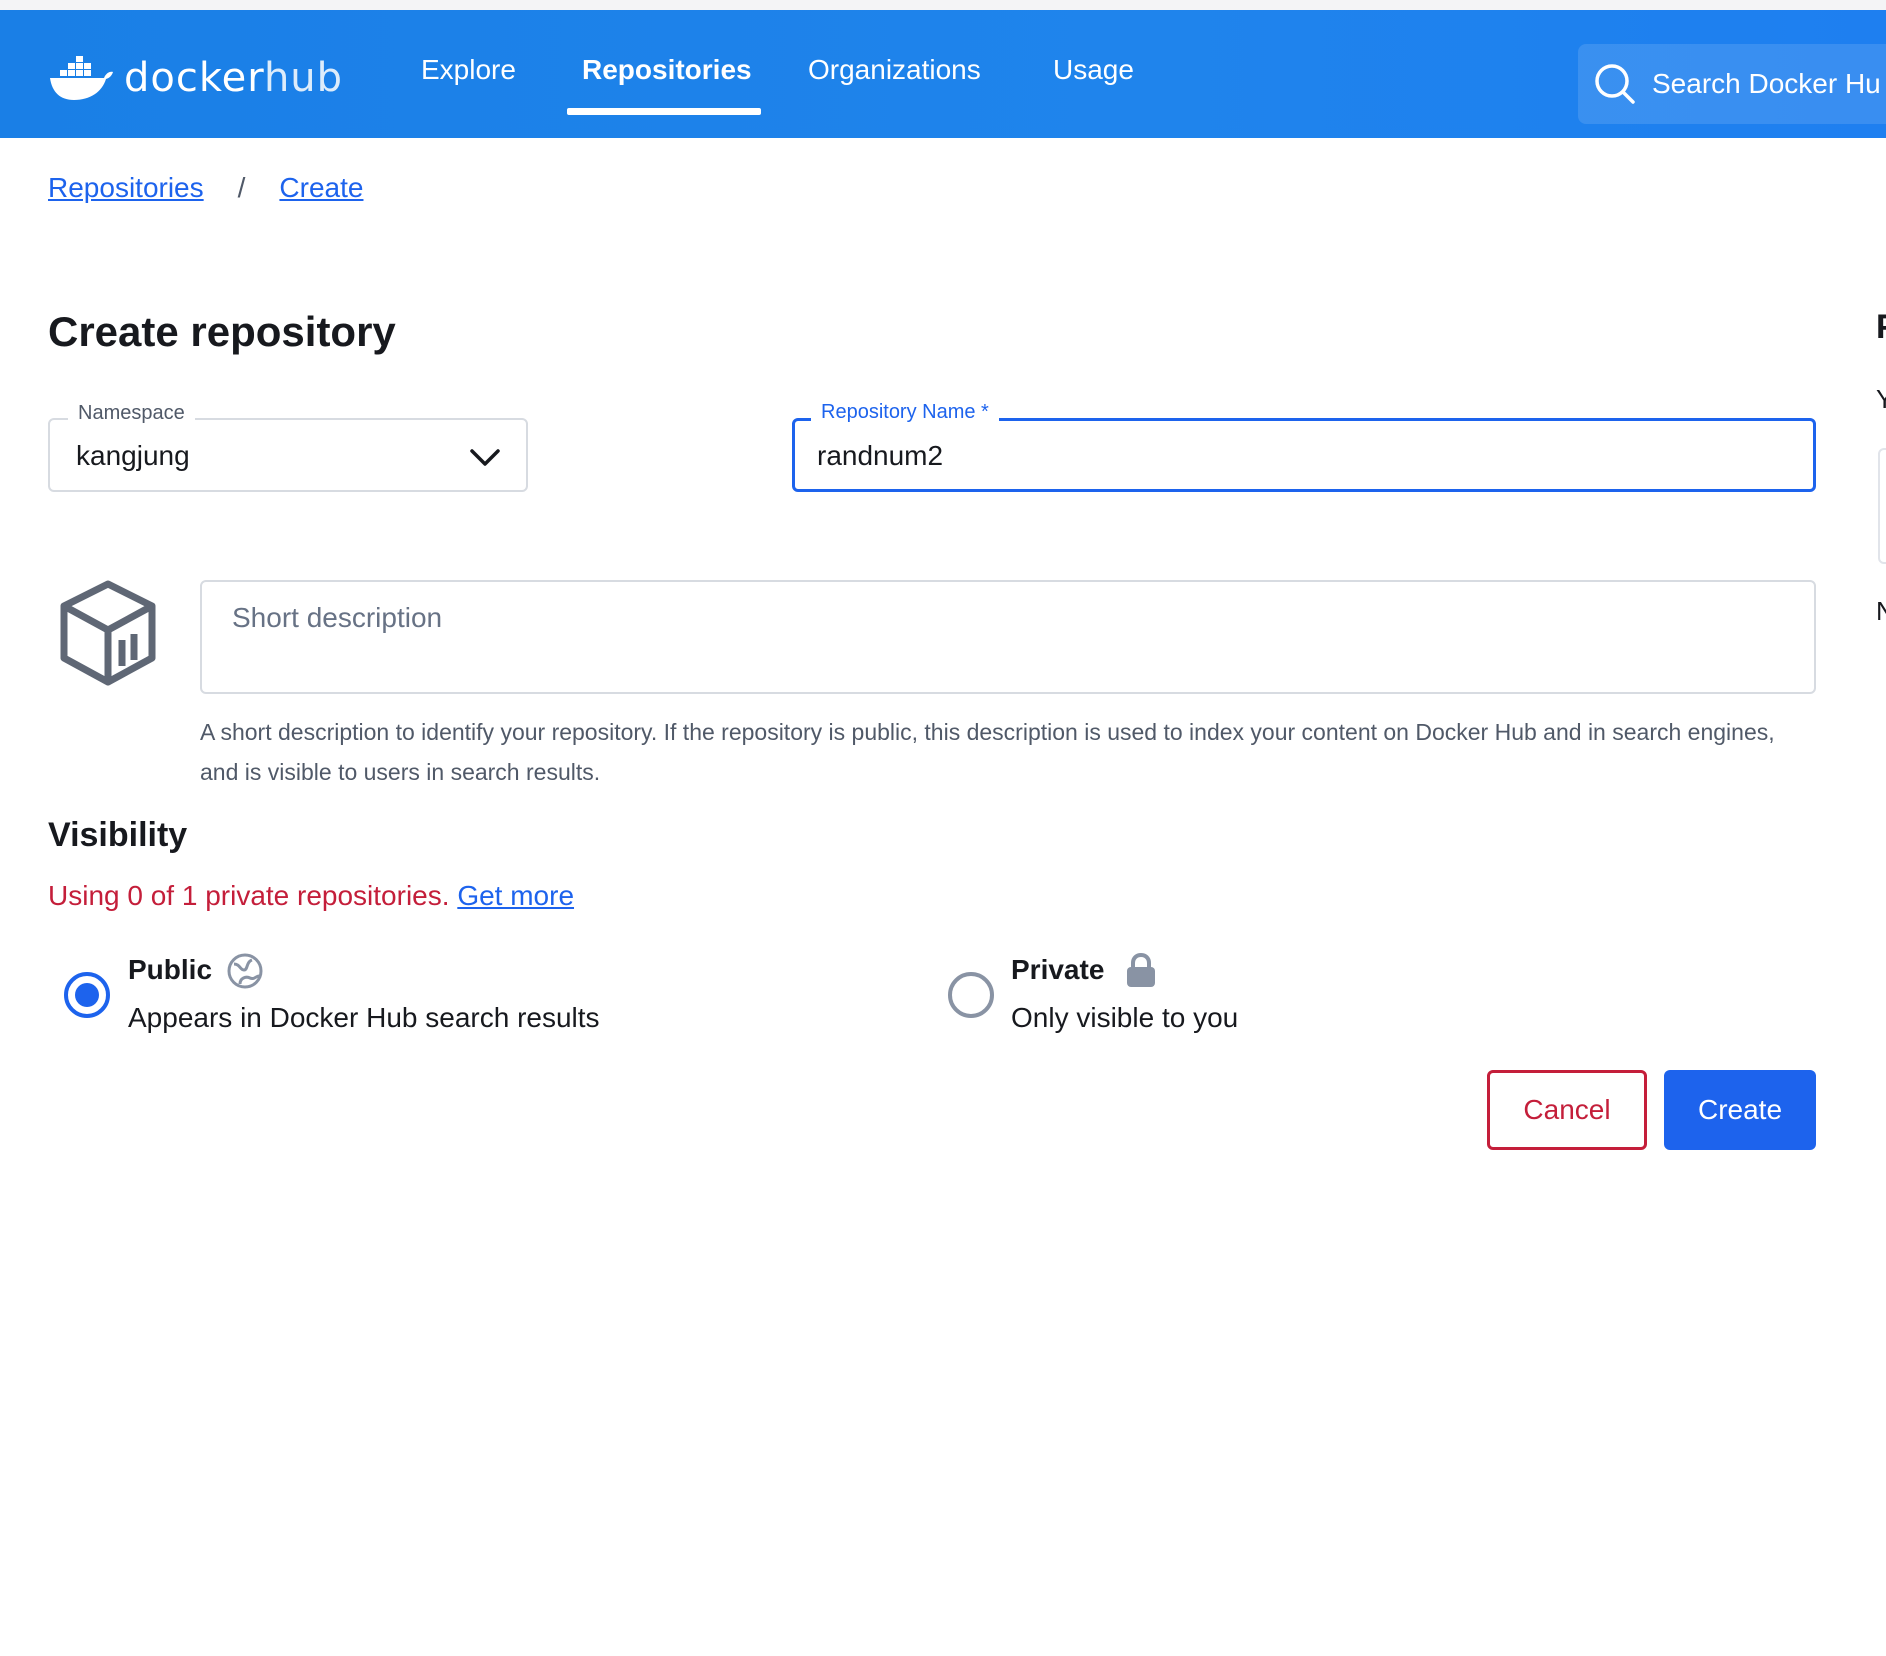 The height and width of the screenshot is (1656, 1886). I want to click on nav-organizations: Organizations, so click(894, 70).